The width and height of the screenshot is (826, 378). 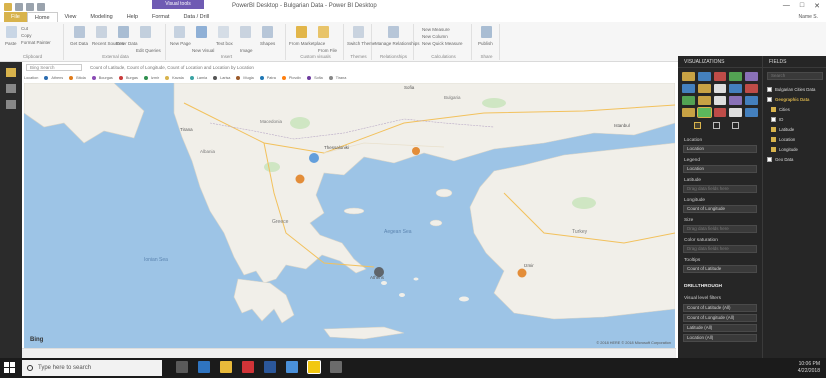 What do you see at coordinates (735, 125) in the screenshot?
I see `analytics-magnifier-icon` at bounding box center [735, 125].